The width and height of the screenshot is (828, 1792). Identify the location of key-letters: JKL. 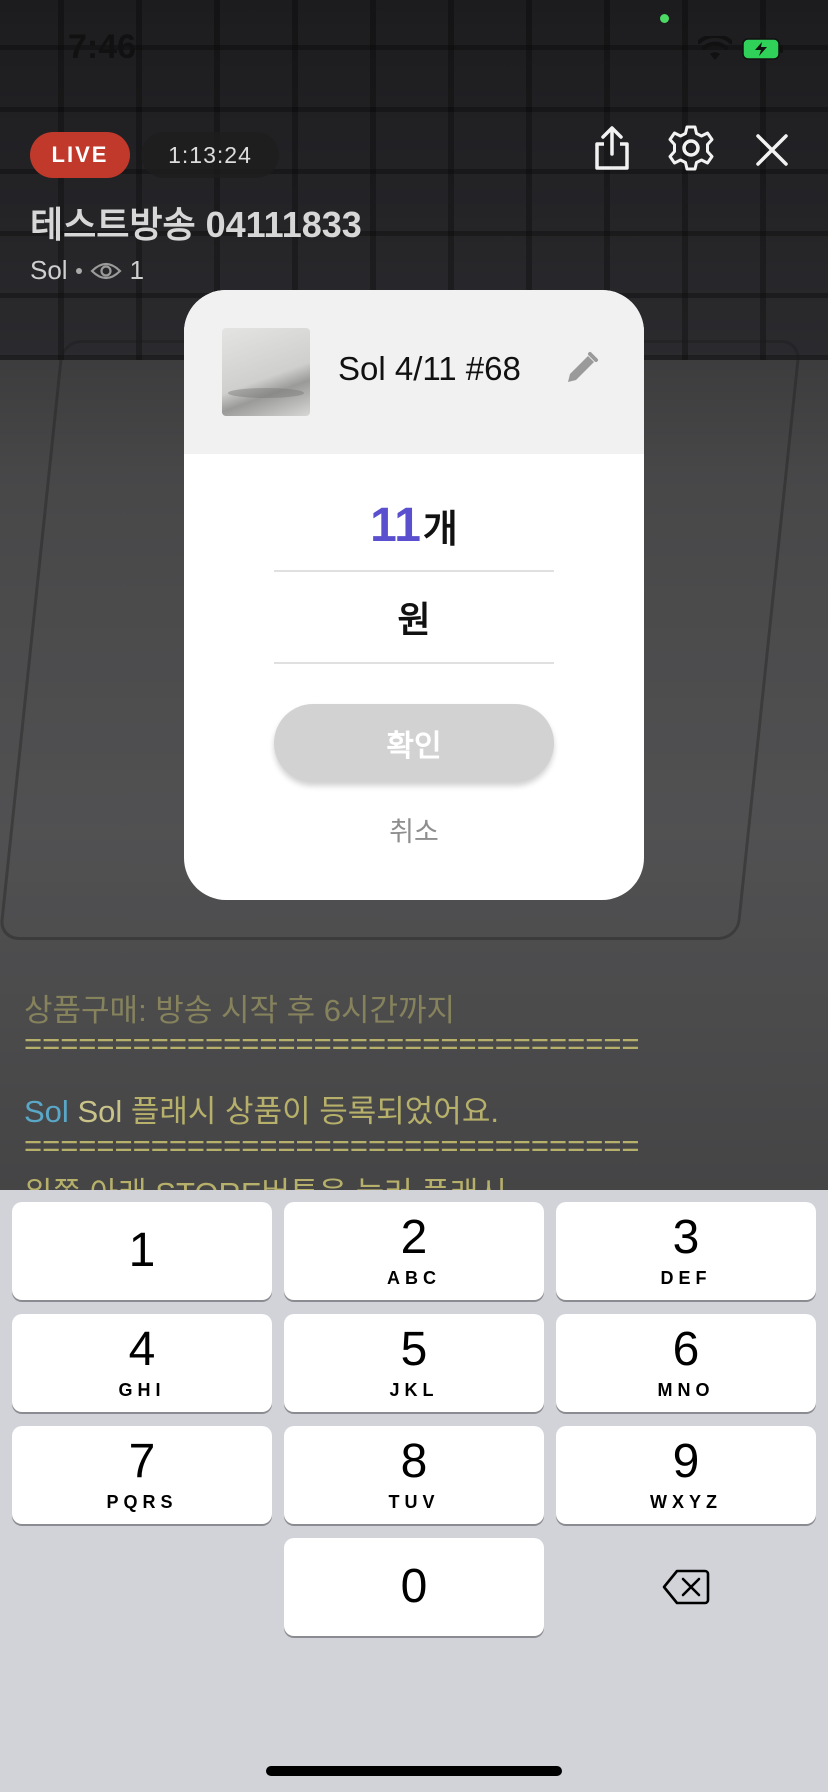
(414, 1389).